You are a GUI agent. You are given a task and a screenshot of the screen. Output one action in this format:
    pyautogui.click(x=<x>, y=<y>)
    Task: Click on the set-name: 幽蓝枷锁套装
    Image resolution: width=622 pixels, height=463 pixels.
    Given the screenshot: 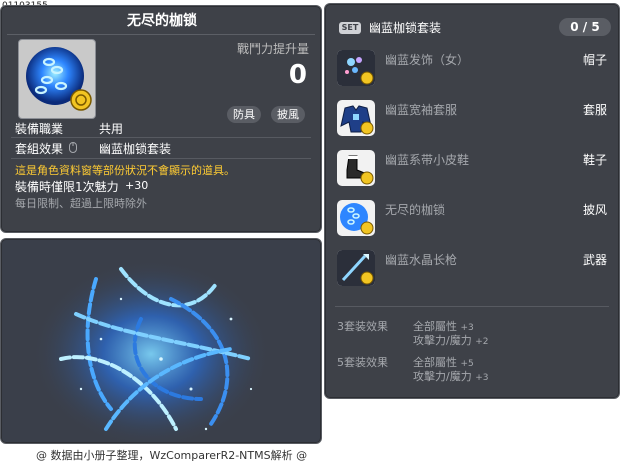 What is the action you would take?
    pyautogui.click(x=405, y=28)
    